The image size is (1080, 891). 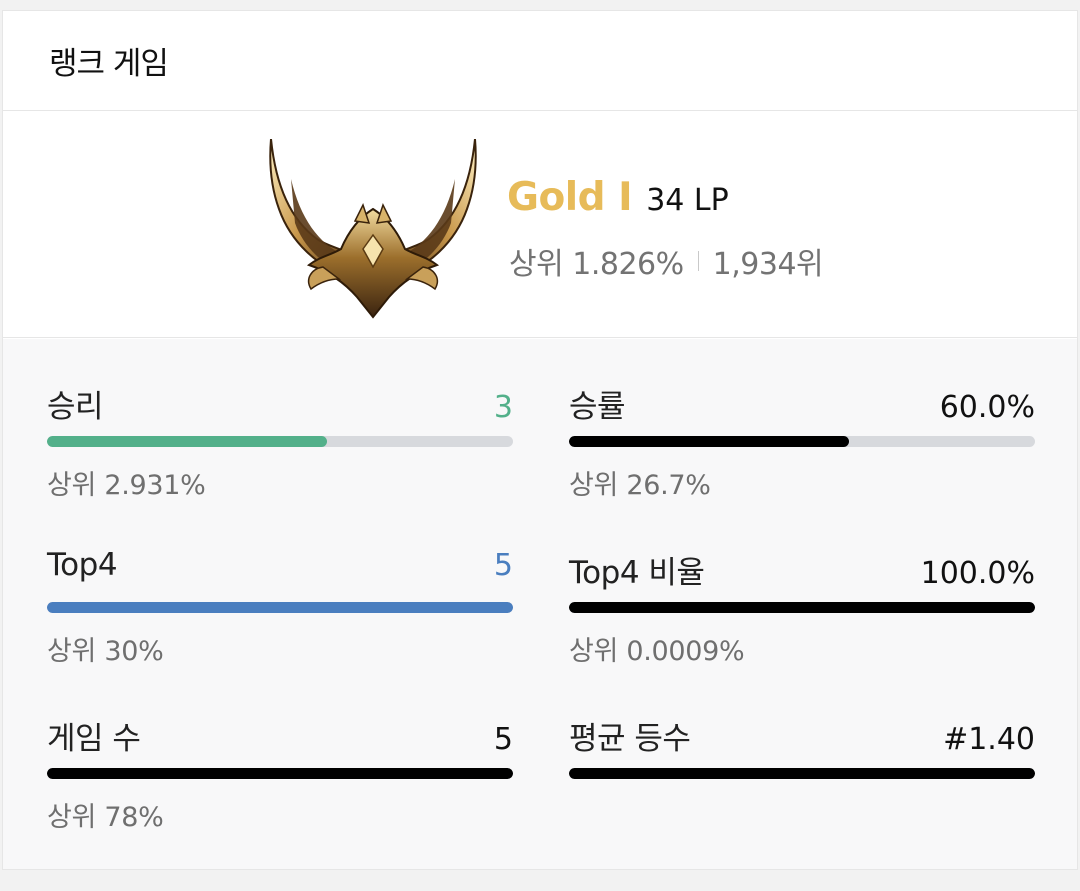 I want to click on stat-percentile: 상위 0.0009%, so click(x=657, y=651).